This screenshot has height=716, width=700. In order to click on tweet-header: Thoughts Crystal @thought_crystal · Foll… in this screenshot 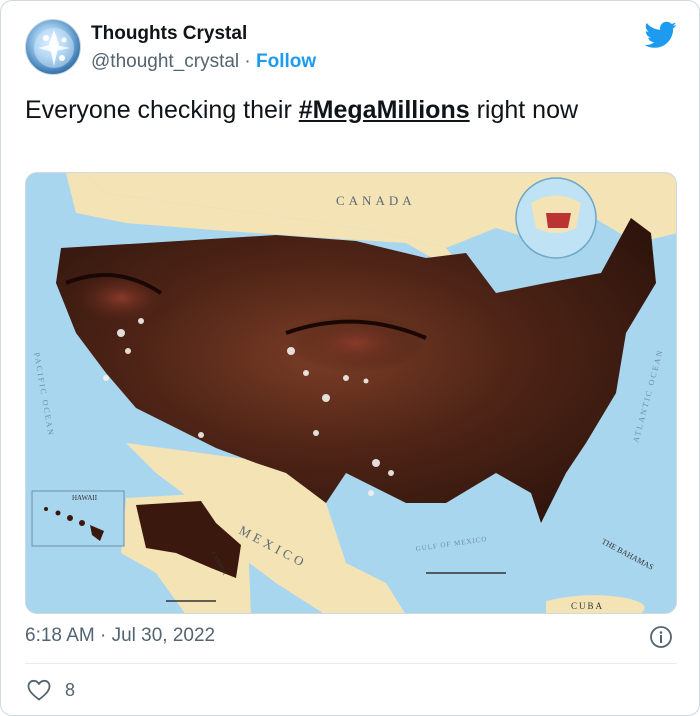, I will do `click(351, 50)`.